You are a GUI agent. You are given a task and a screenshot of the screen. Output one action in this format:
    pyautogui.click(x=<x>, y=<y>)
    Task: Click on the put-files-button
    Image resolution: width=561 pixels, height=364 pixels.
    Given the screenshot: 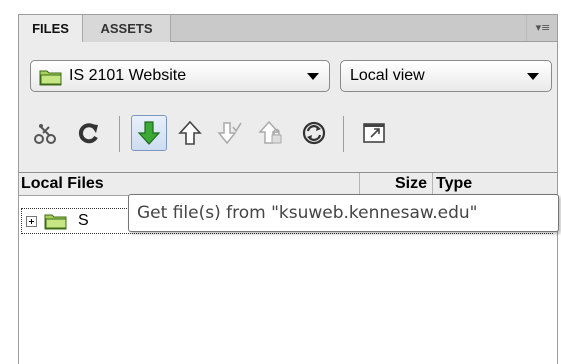 What is the action you would take?
    pyautogui.click(x=190, y=133)
    